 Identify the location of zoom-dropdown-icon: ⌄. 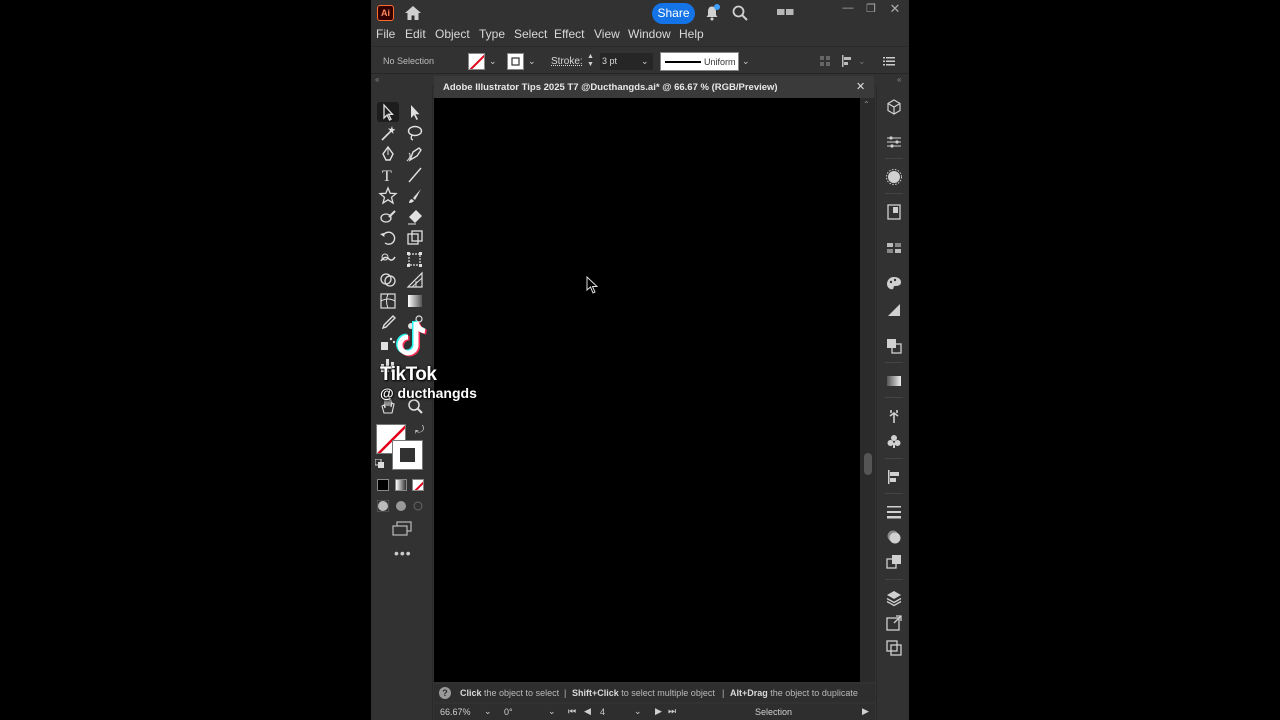
(488, 711).